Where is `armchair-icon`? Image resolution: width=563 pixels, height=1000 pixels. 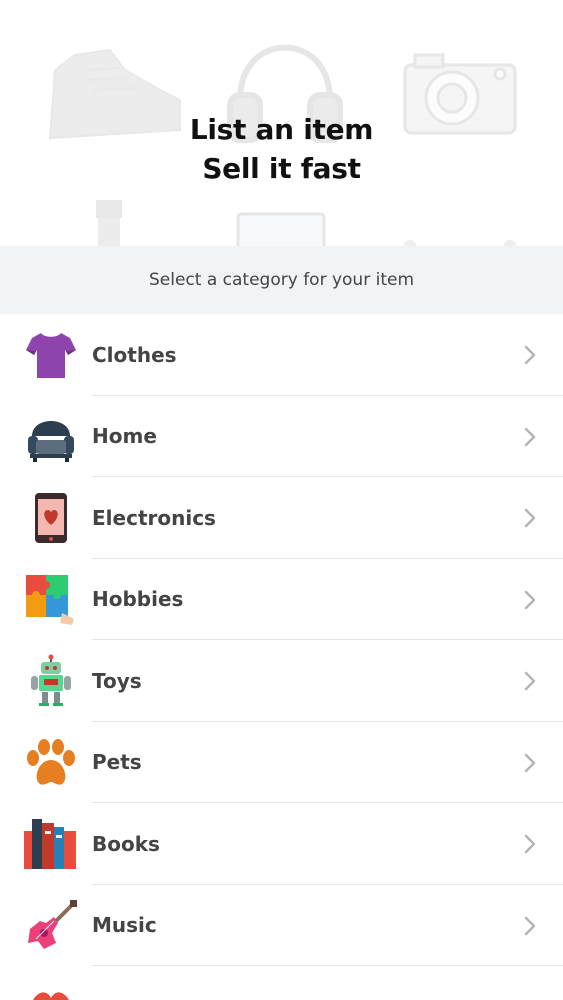
armchair-icon is located at coordinates (51, 441).